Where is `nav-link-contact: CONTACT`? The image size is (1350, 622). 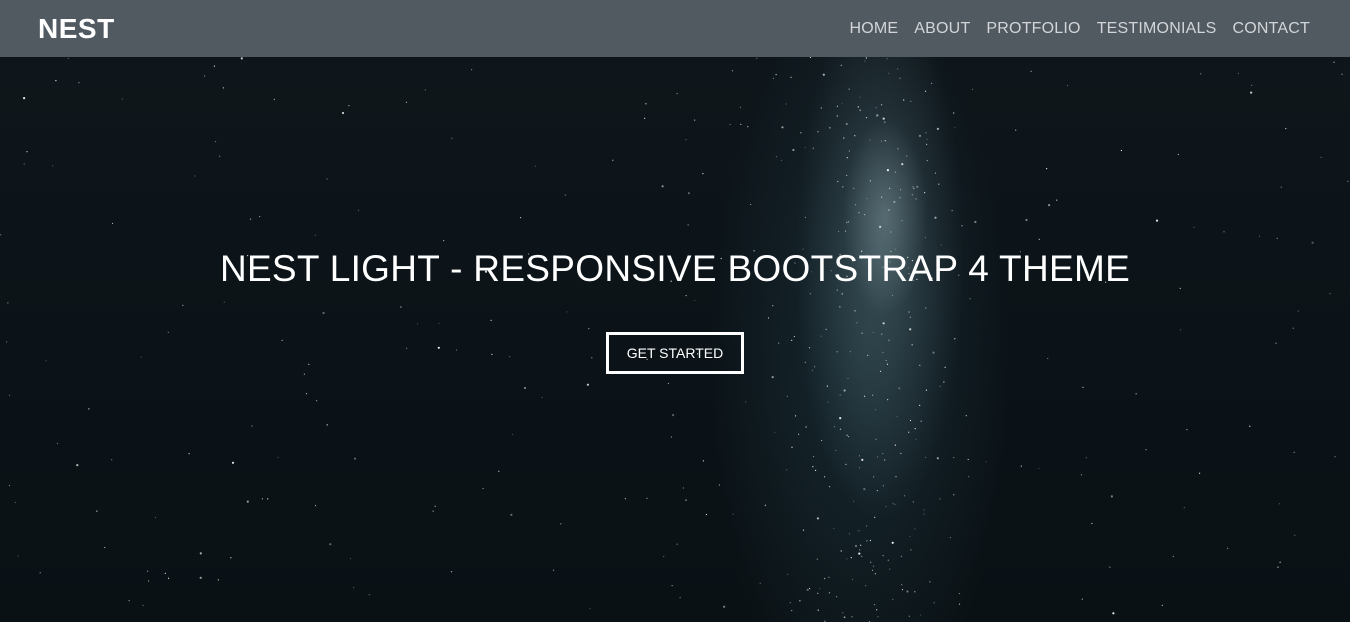
nav-link-contact: CONTACT is located at coordinates (1271, 28).